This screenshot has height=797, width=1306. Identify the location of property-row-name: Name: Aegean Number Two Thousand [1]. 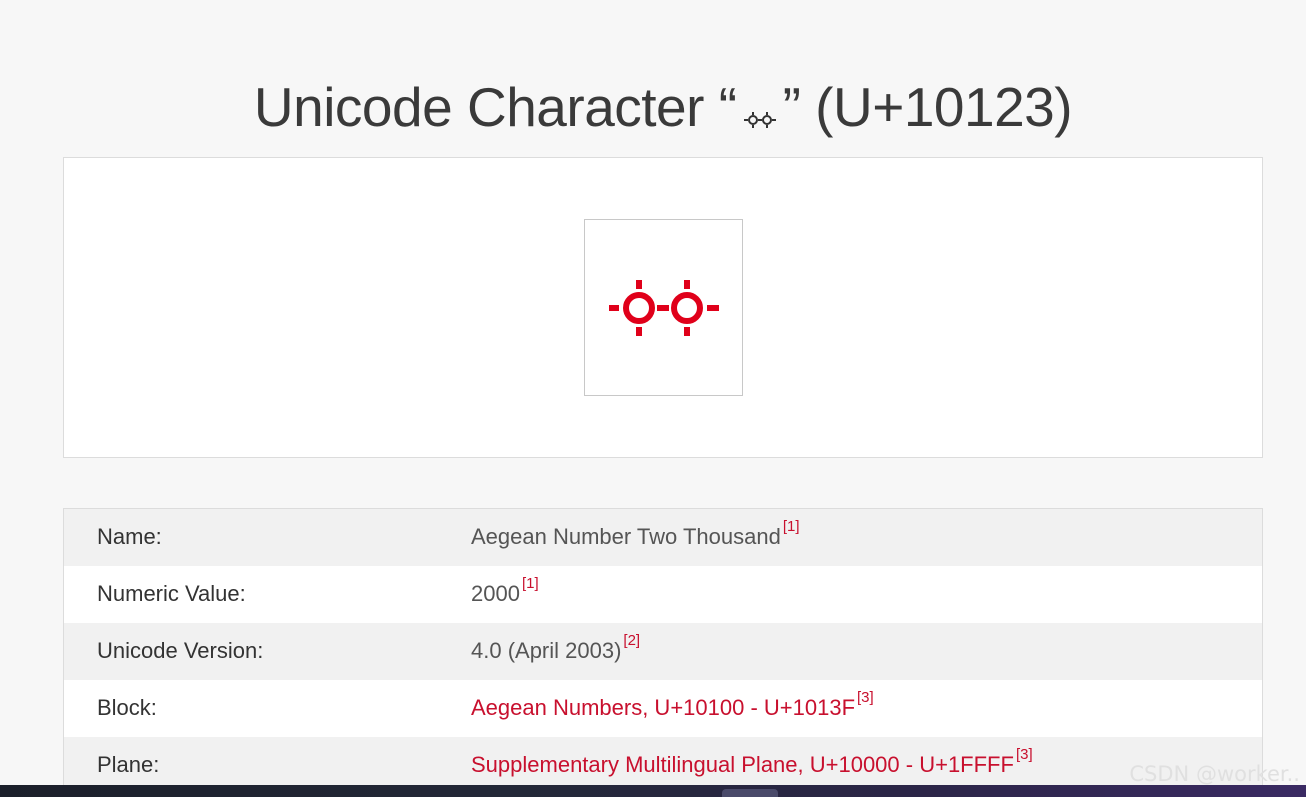
(663, 537).